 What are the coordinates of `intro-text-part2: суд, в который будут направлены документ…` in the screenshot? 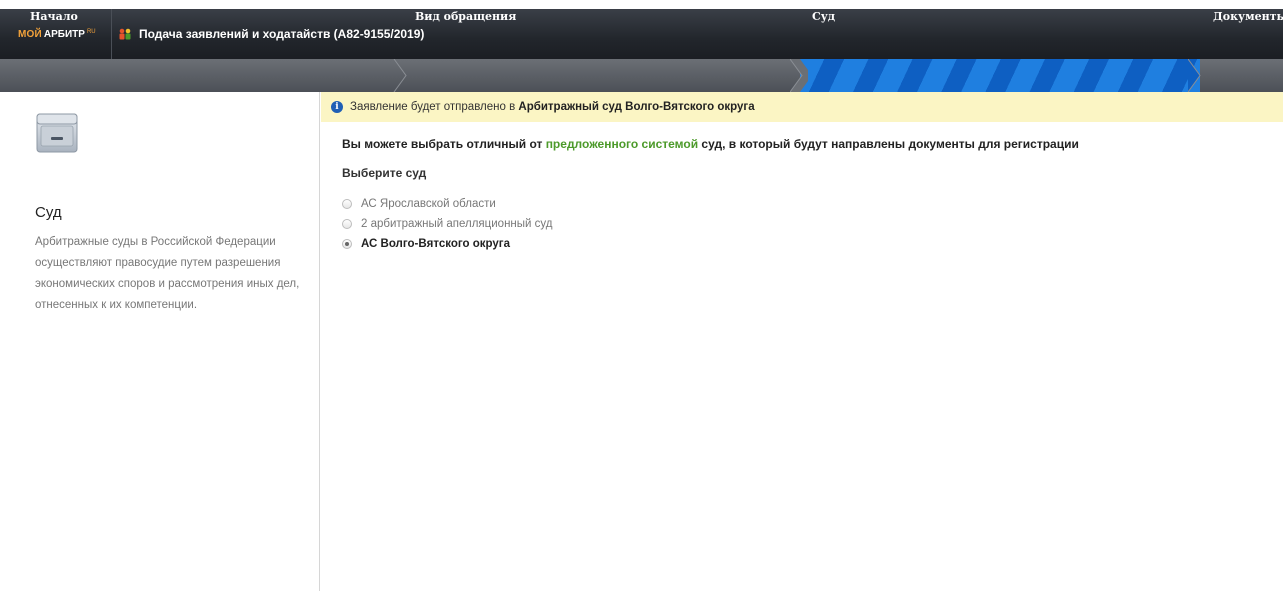 It's located at (888, 144).